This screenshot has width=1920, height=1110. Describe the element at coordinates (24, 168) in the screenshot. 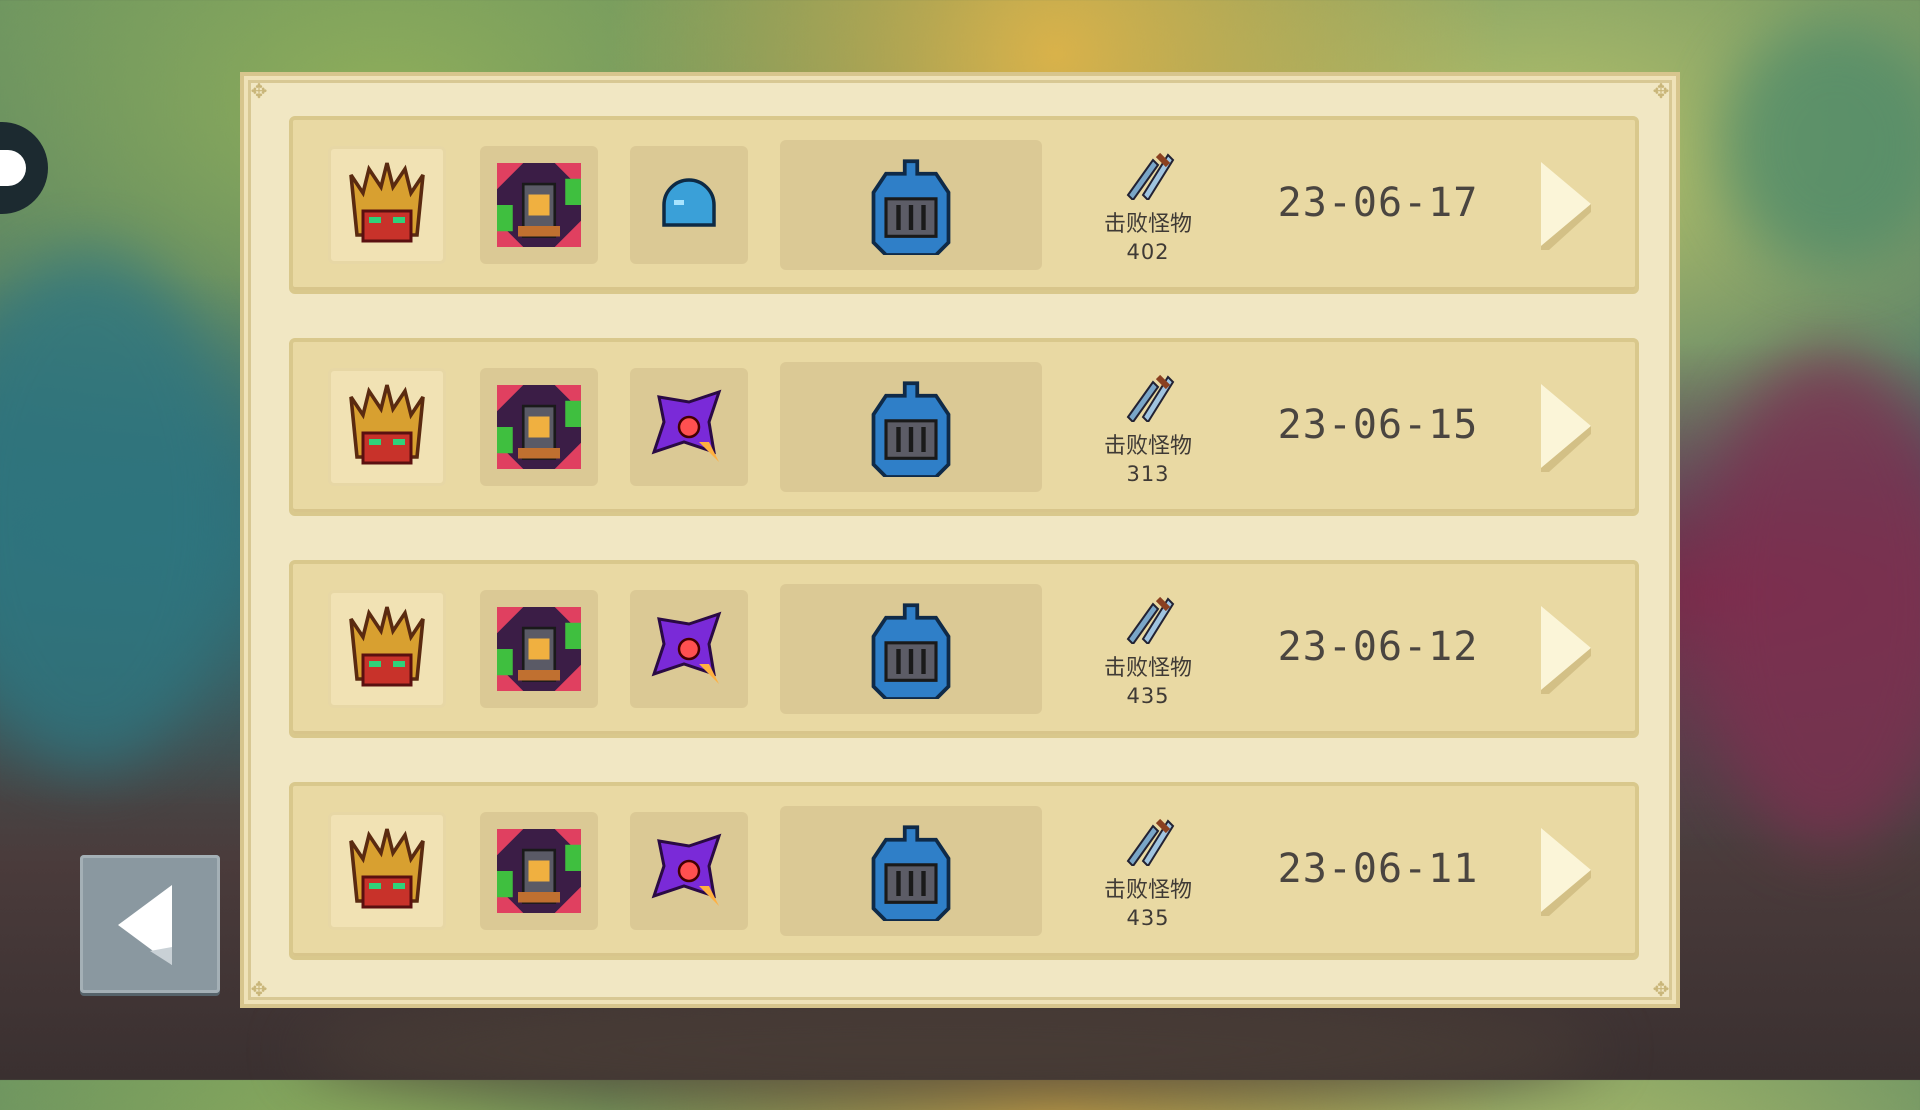

I see `side-menu-handle` at that location.